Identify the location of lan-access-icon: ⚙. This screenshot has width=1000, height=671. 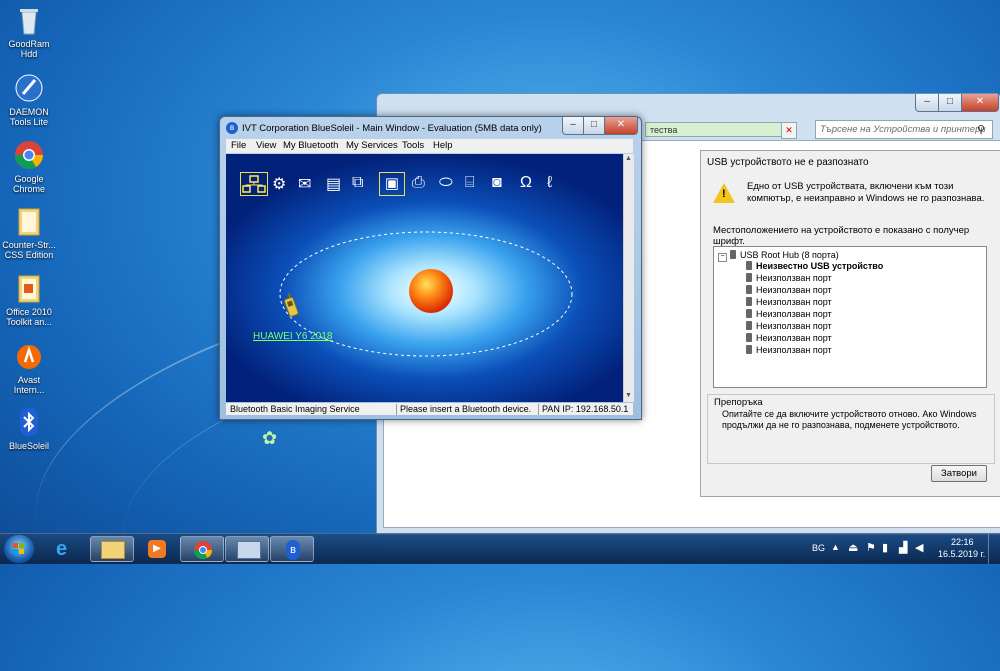
(279, 184).